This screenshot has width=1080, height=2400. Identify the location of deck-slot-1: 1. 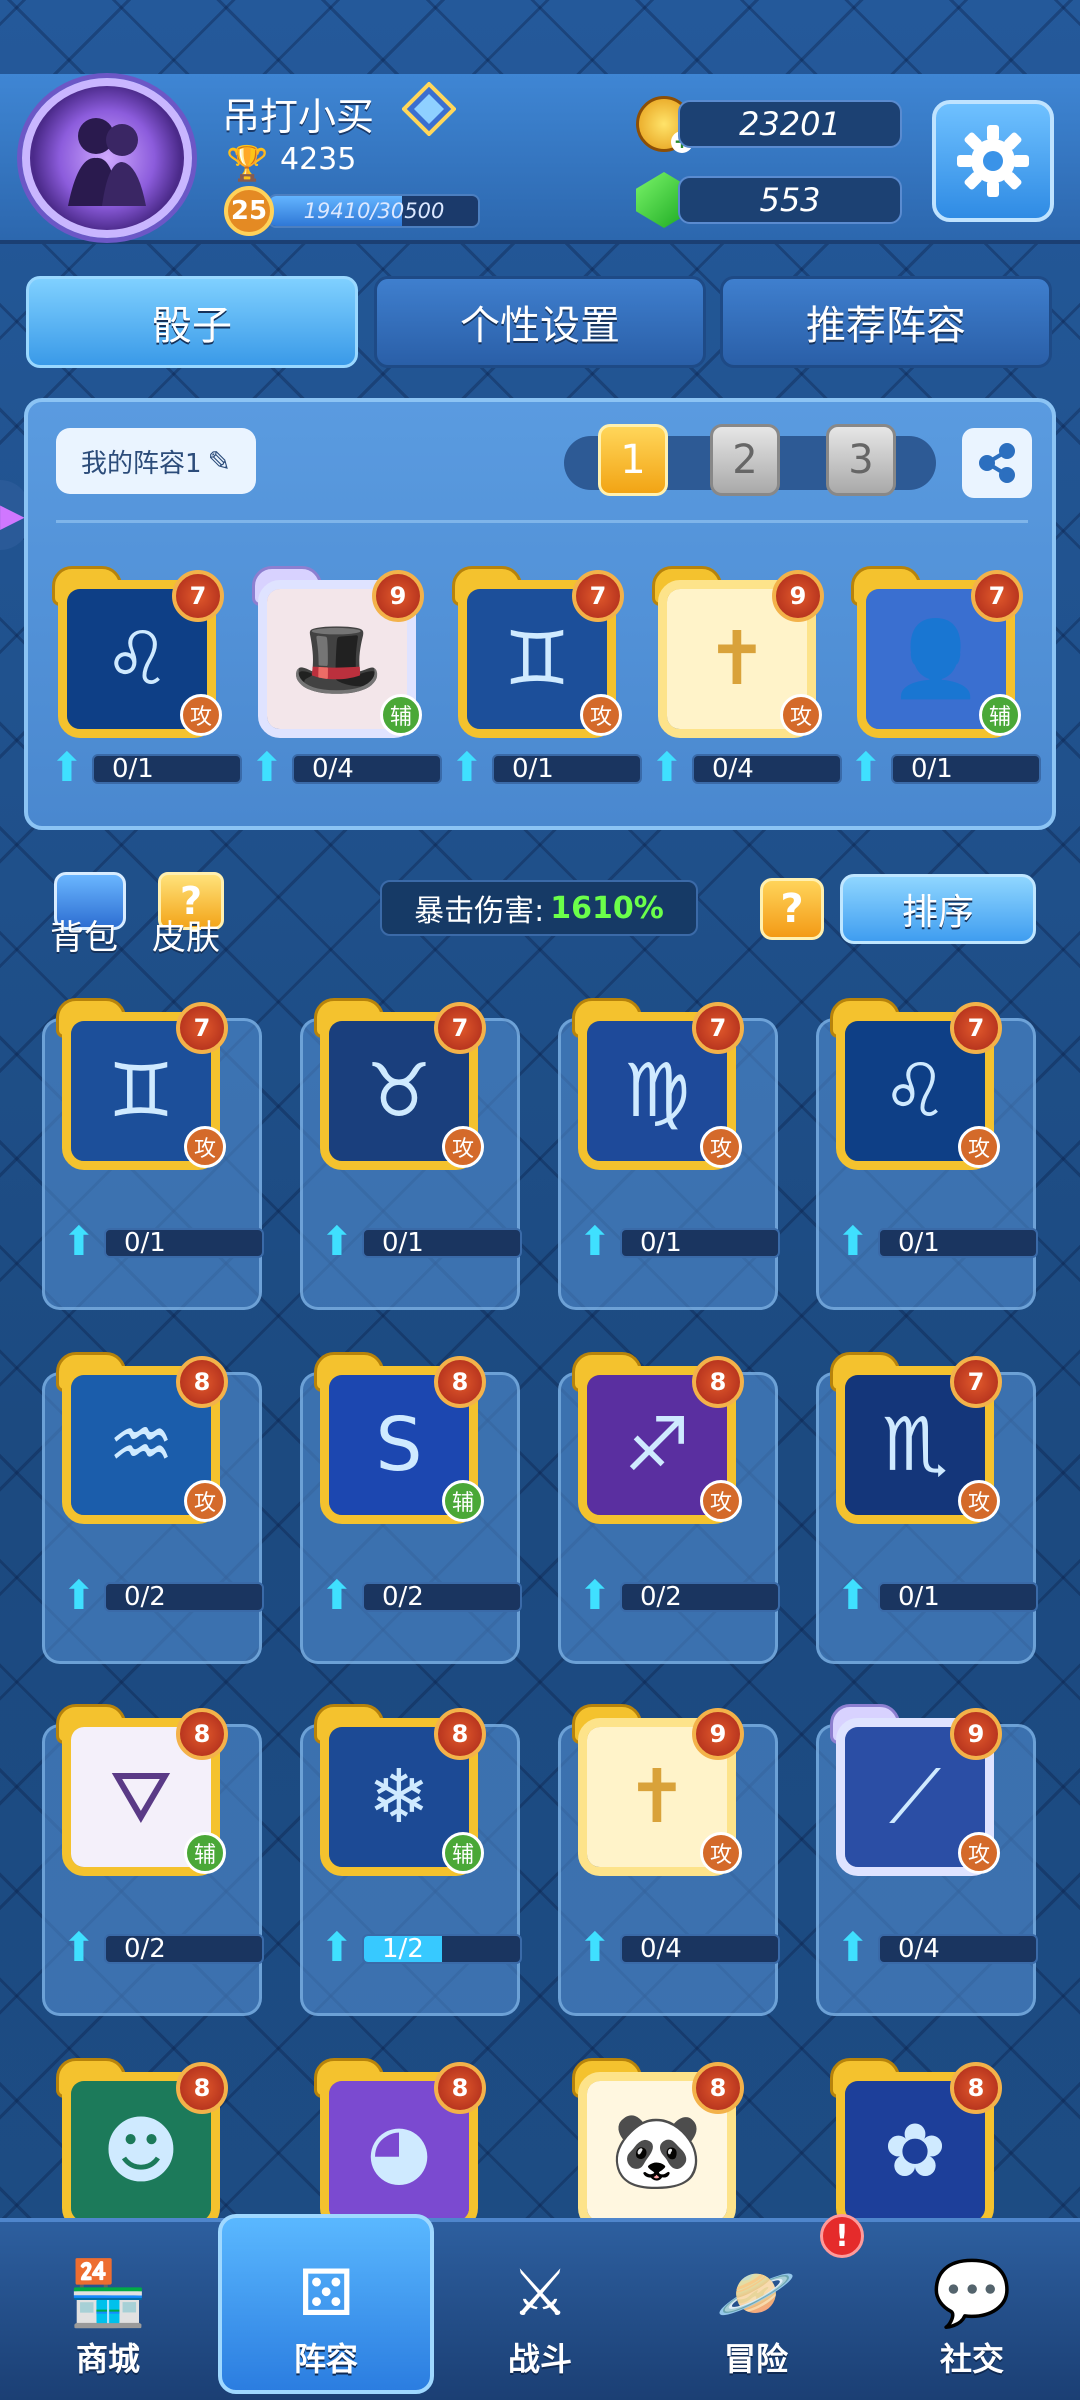
(633, 460).